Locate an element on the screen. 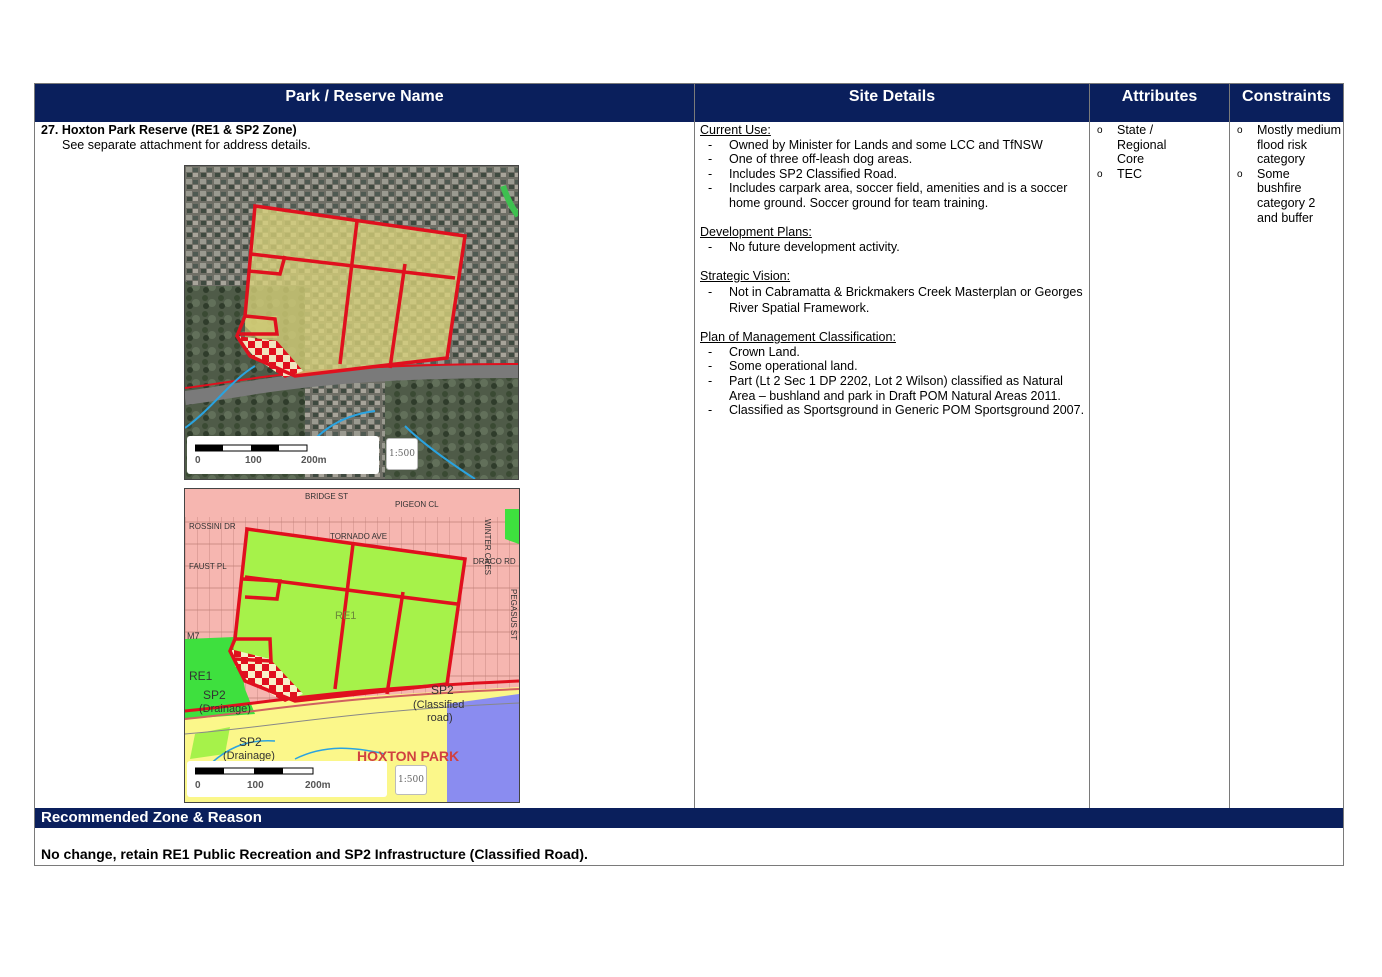 The height and width of the screenshot is (977, 1382). map-label-m7: M7 is located at coordinates (193, 636).